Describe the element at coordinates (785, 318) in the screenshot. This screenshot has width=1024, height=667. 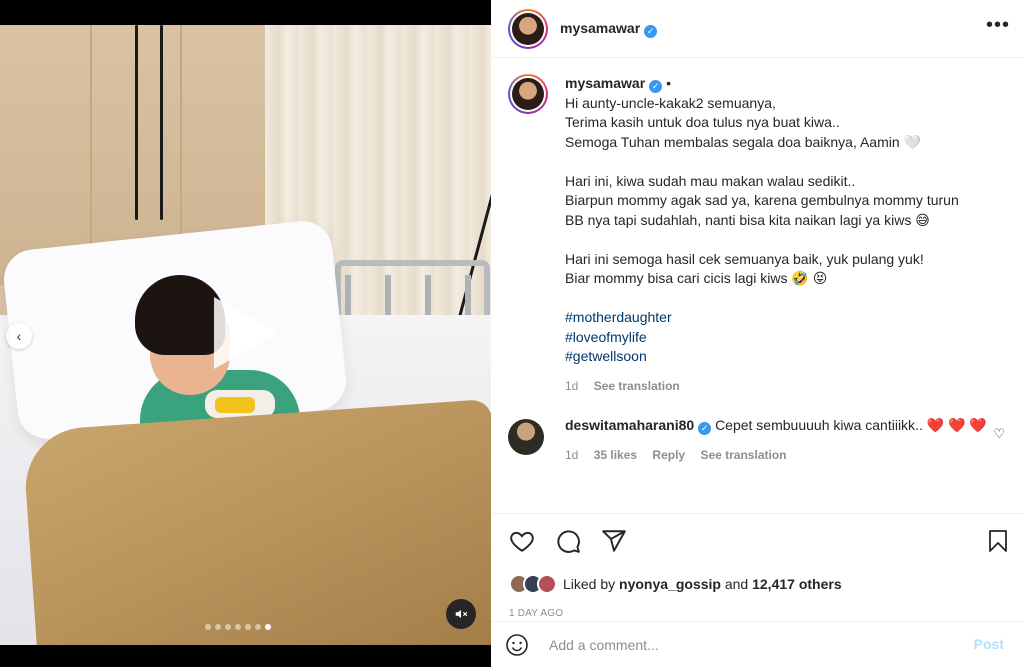
I see `hashtag-link: #motherdaughter` at that location.